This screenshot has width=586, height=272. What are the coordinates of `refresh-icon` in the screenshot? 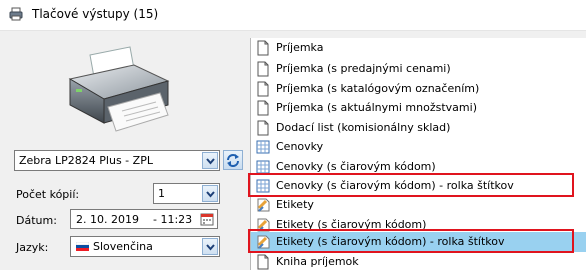 It's located at (233, 160).